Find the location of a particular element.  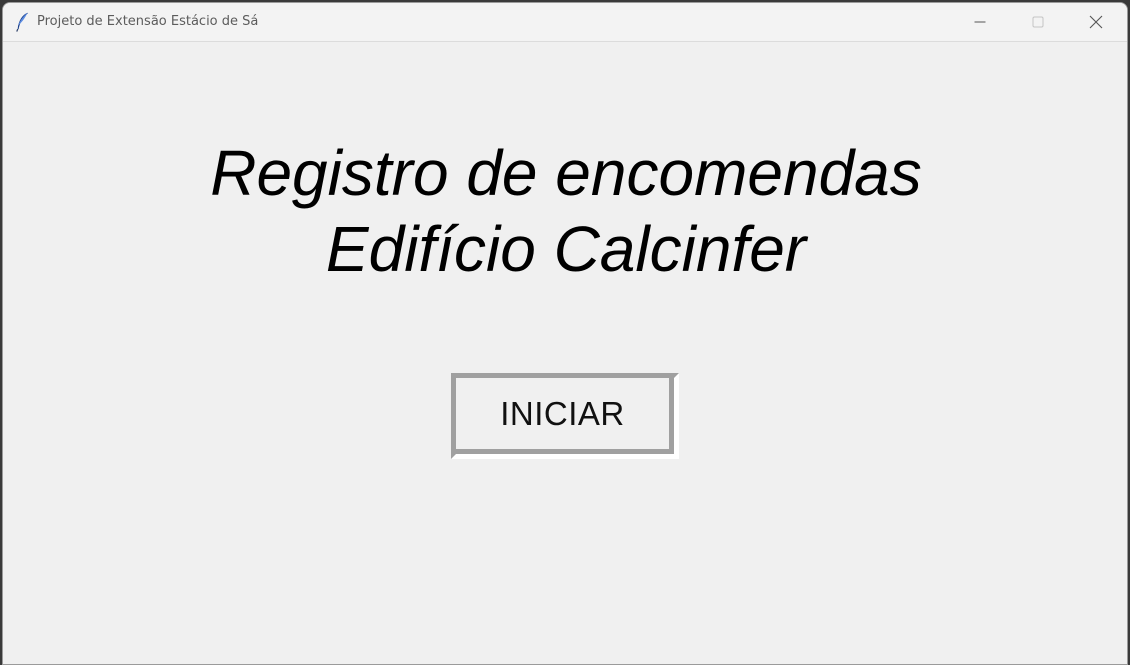

minimize-button is located at coordinates (980, 22).